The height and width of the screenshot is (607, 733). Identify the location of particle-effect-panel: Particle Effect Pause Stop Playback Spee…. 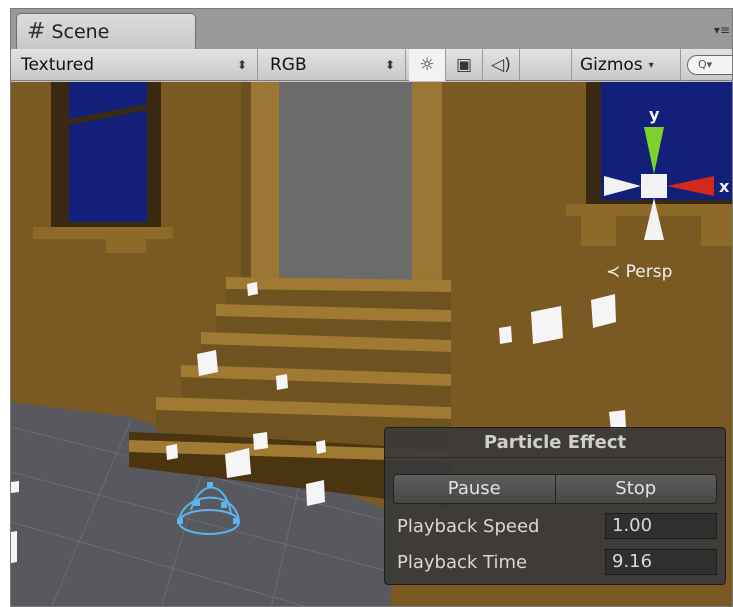
(555, 506).